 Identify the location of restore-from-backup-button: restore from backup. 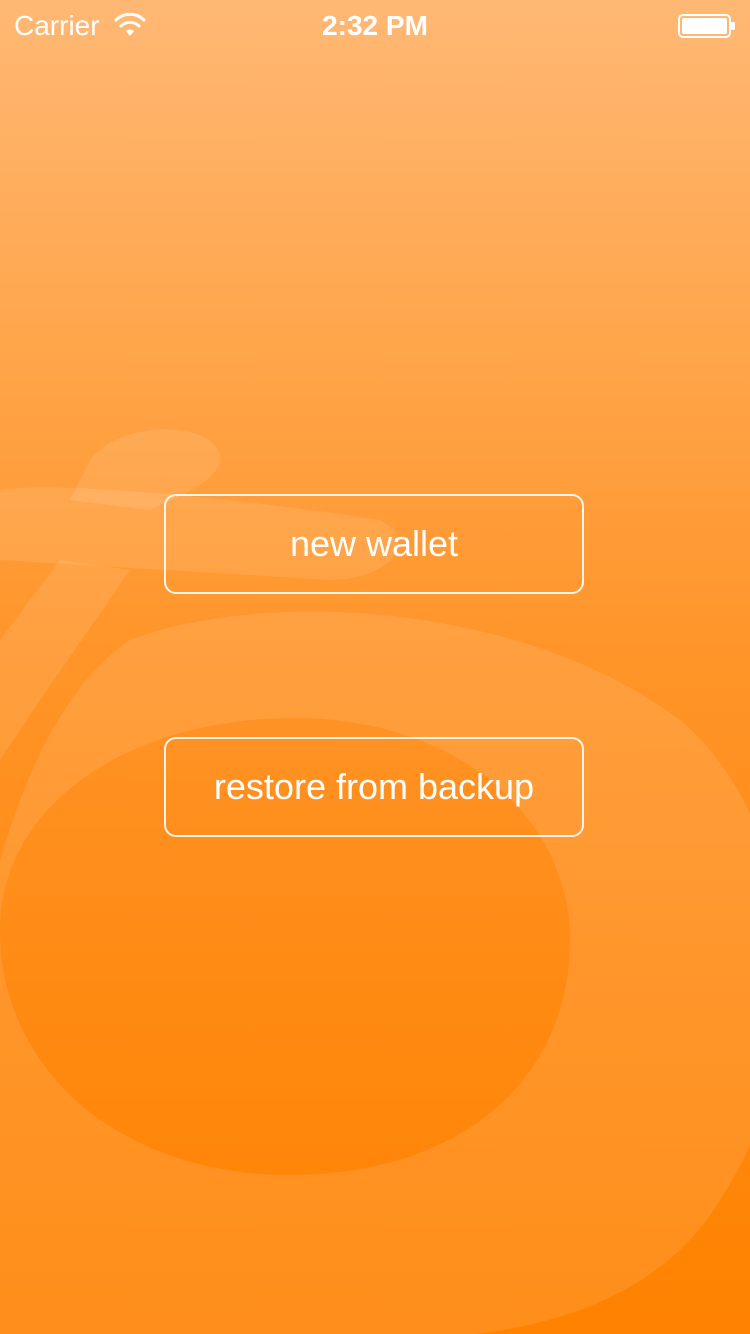
(374, 787).